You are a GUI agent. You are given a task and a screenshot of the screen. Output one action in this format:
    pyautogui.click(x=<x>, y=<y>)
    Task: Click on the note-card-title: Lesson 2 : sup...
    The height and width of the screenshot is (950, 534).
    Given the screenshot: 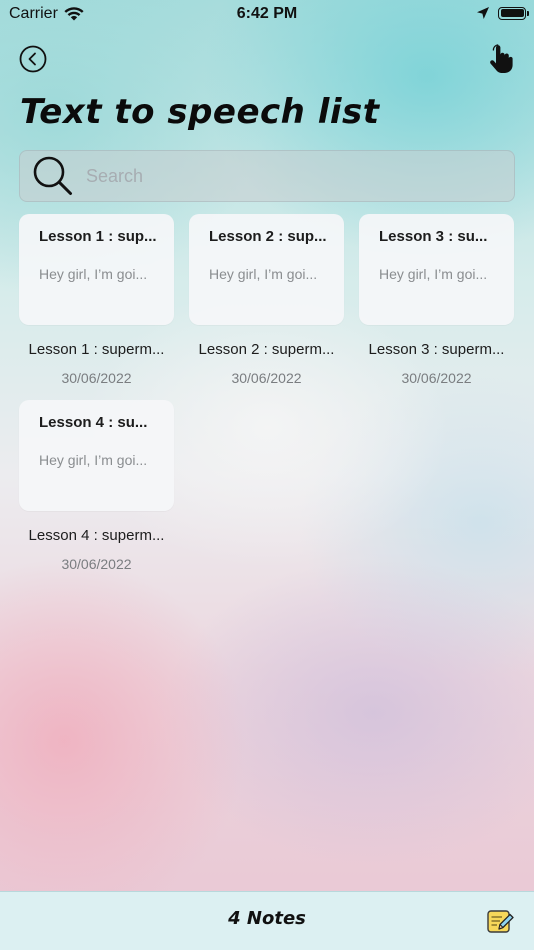 What is the action you would take?
    pyautogui.click(x=267, y=236)
    